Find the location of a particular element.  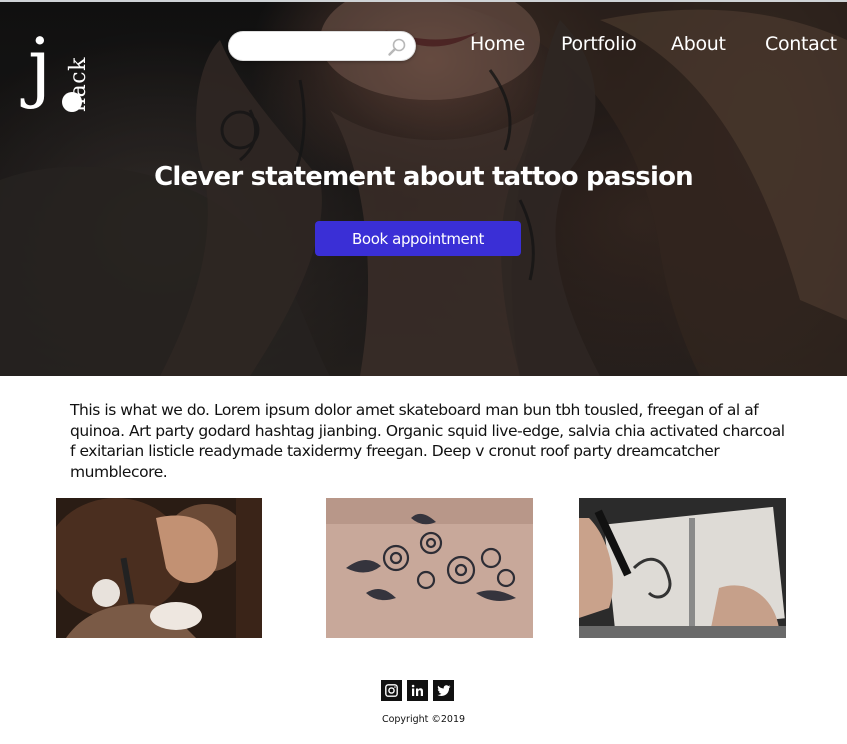

nav-home: Home is located at coordinates (497, 44).